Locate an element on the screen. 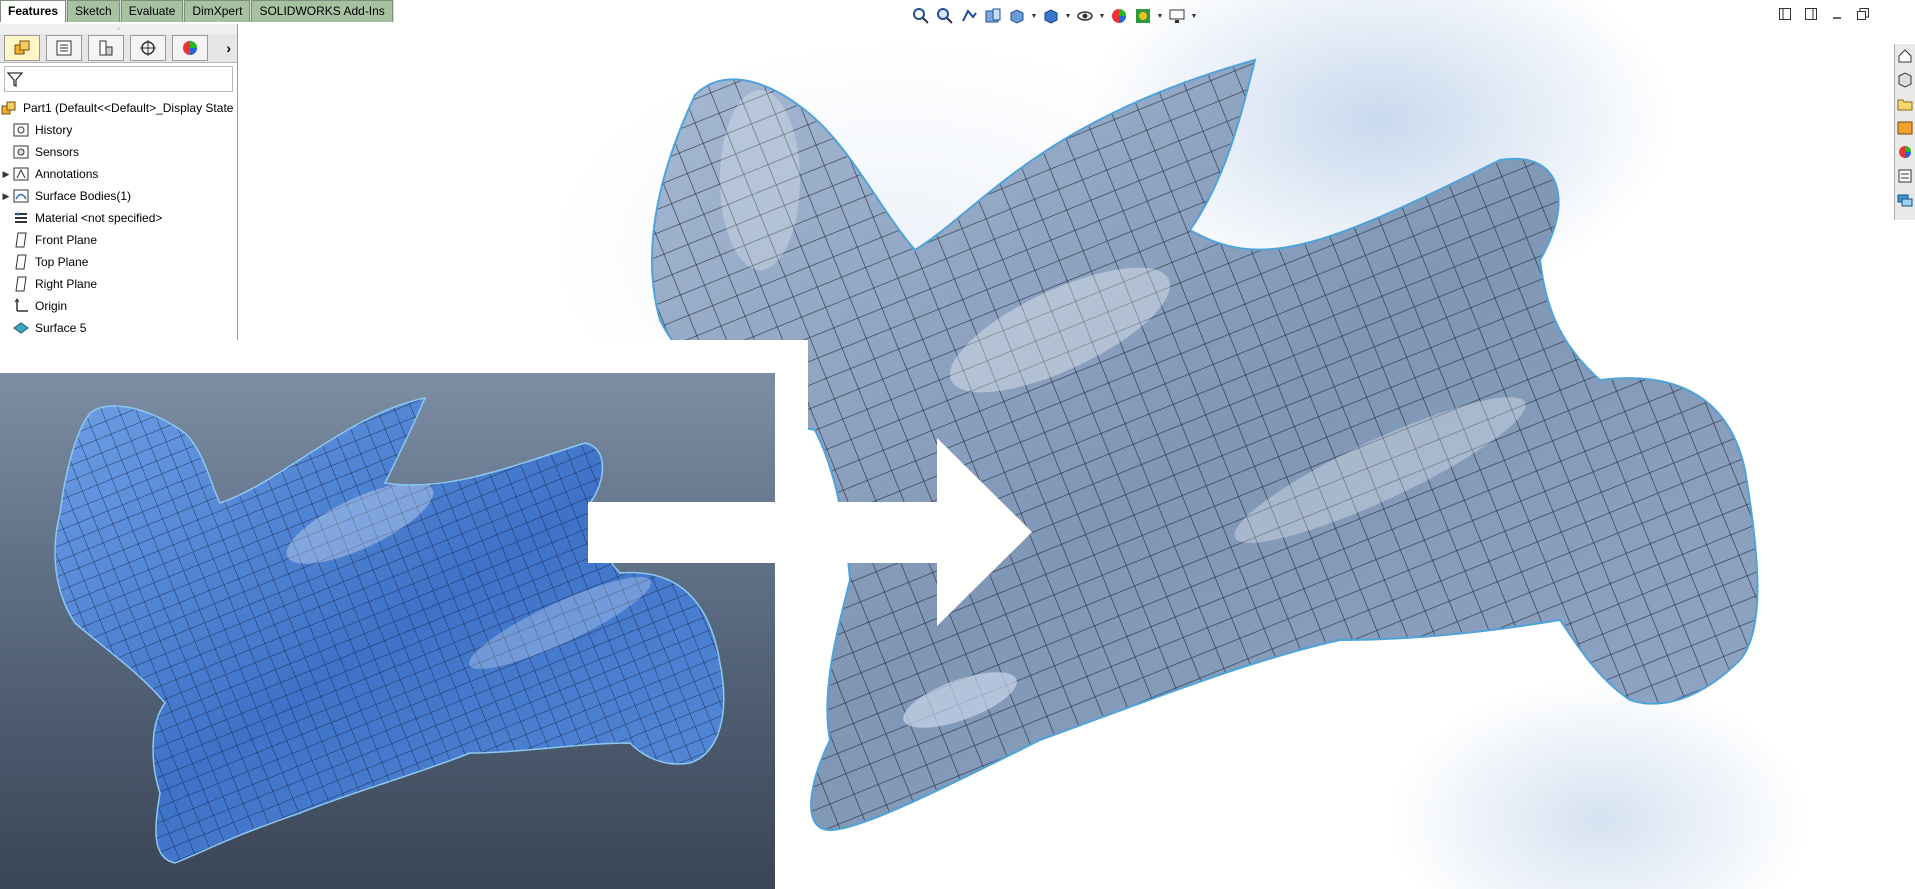  surface-bodies-icon is located at coordinates (21, 196).